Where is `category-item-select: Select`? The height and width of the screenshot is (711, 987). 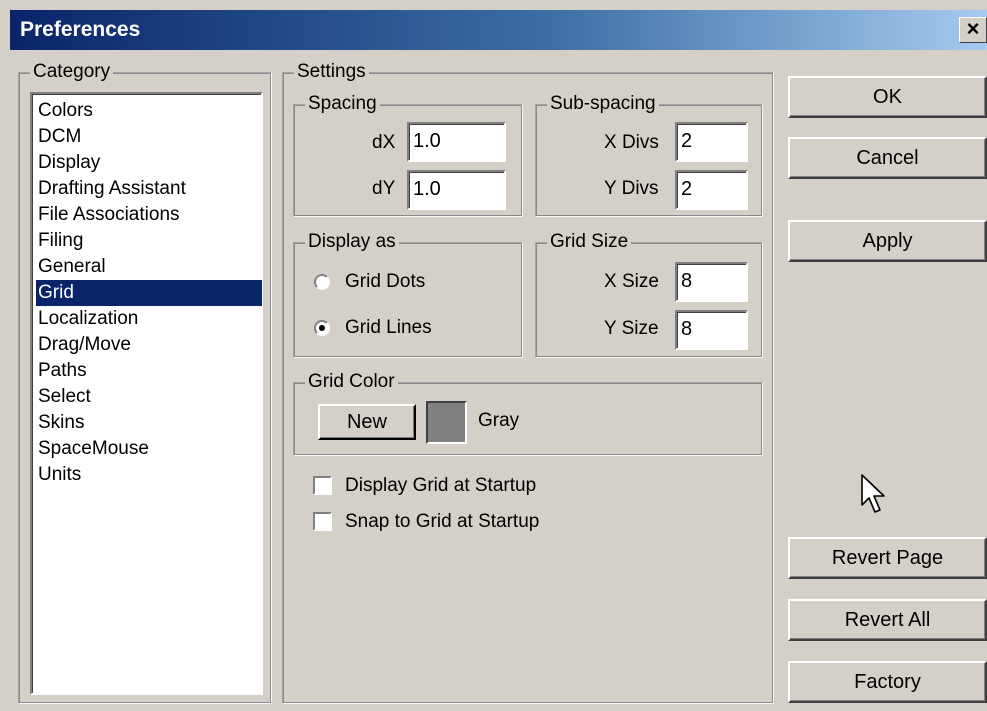 category-item-select: Select is located at coordinates (149, 397).